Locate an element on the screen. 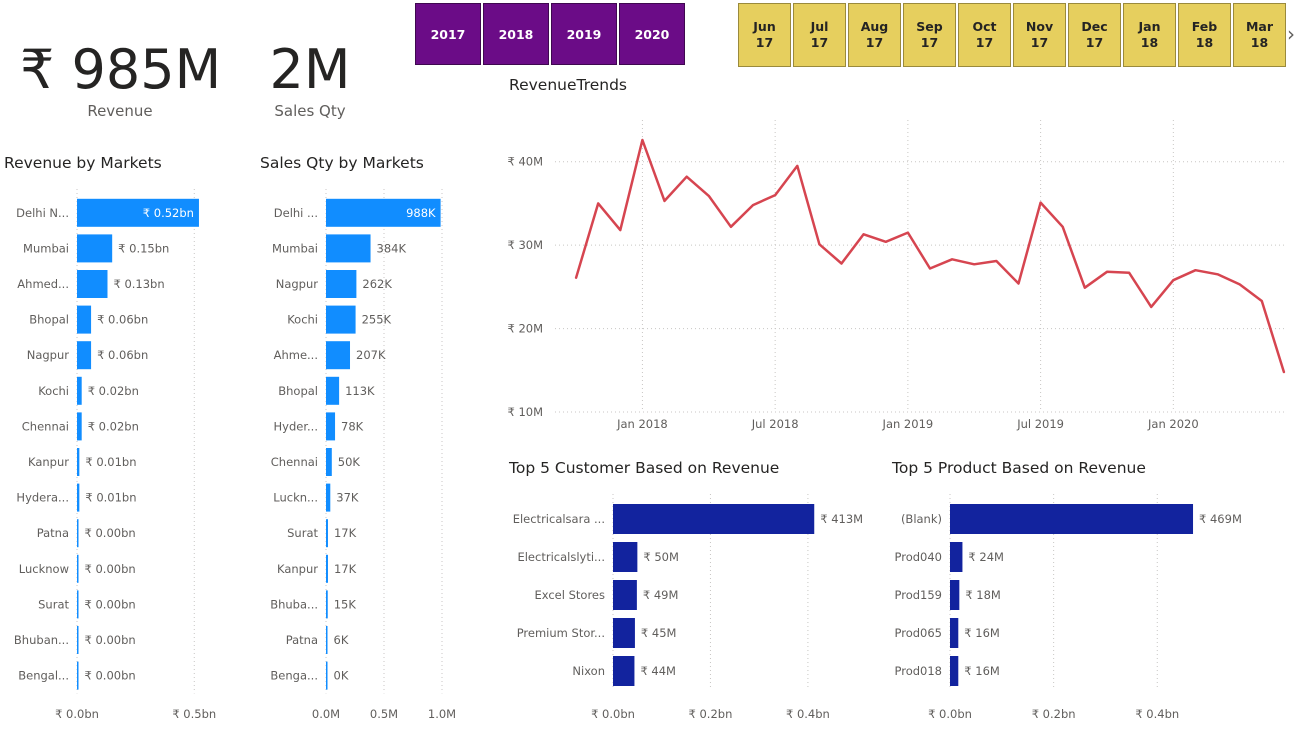 Image resolution: width=1304 pixels, height=732 pixels. data-label: ₹ 45M is located at coordinates (659, 633).